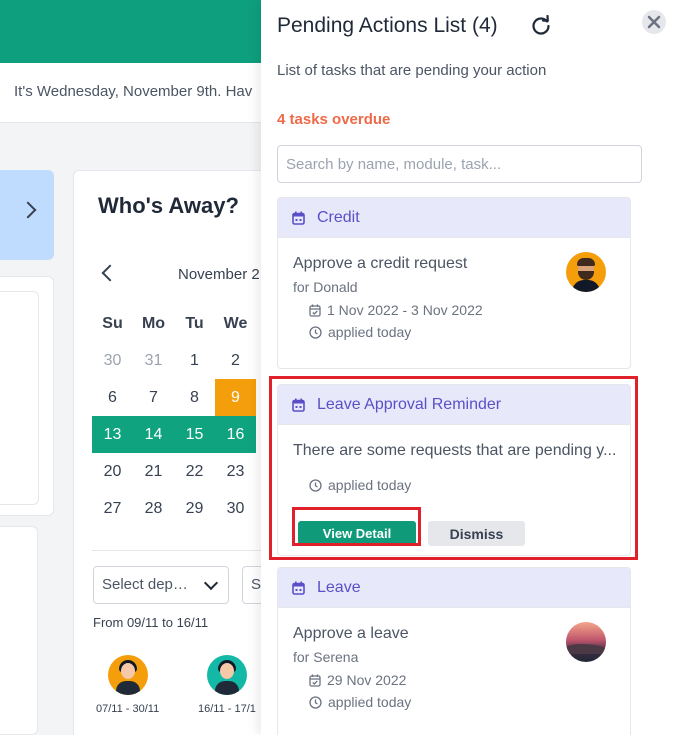 The image size is (677, 735). What do you see at coordinates (27, 396) in the screenshot?
I see `left-panel-card` at bounding box center [27, 396].